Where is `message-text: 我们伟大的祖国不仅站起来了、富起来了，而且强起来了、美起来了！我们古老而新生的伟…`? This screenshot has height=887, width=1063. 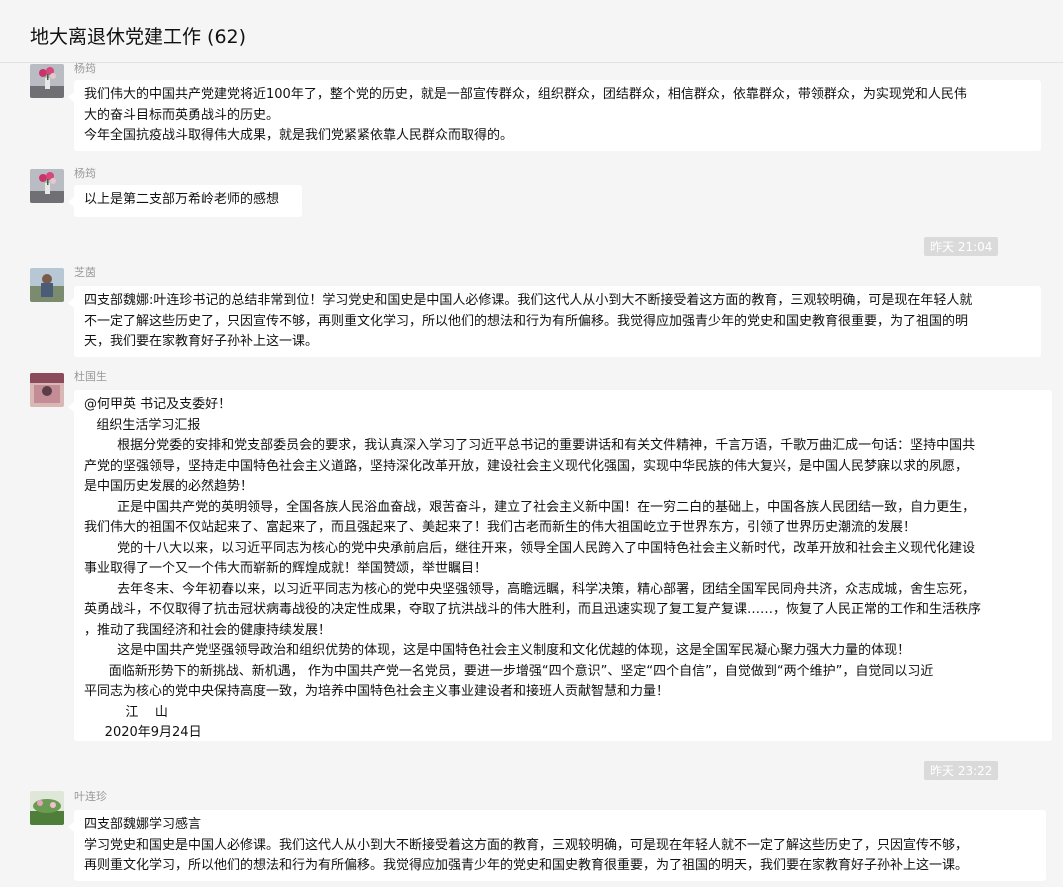 message-text: 我们伟大的祖国不仅站起来了、富起来了，而且强起来了、美起来了！我们古老而新生的伟… is located at coordinates (500, 527).